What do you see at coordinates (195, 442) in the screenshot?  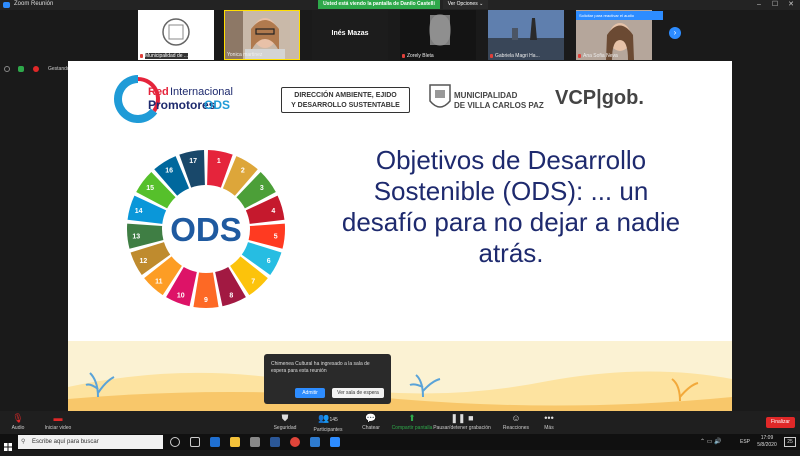 I see `task-view-icon` at bounding box center [195, 442].